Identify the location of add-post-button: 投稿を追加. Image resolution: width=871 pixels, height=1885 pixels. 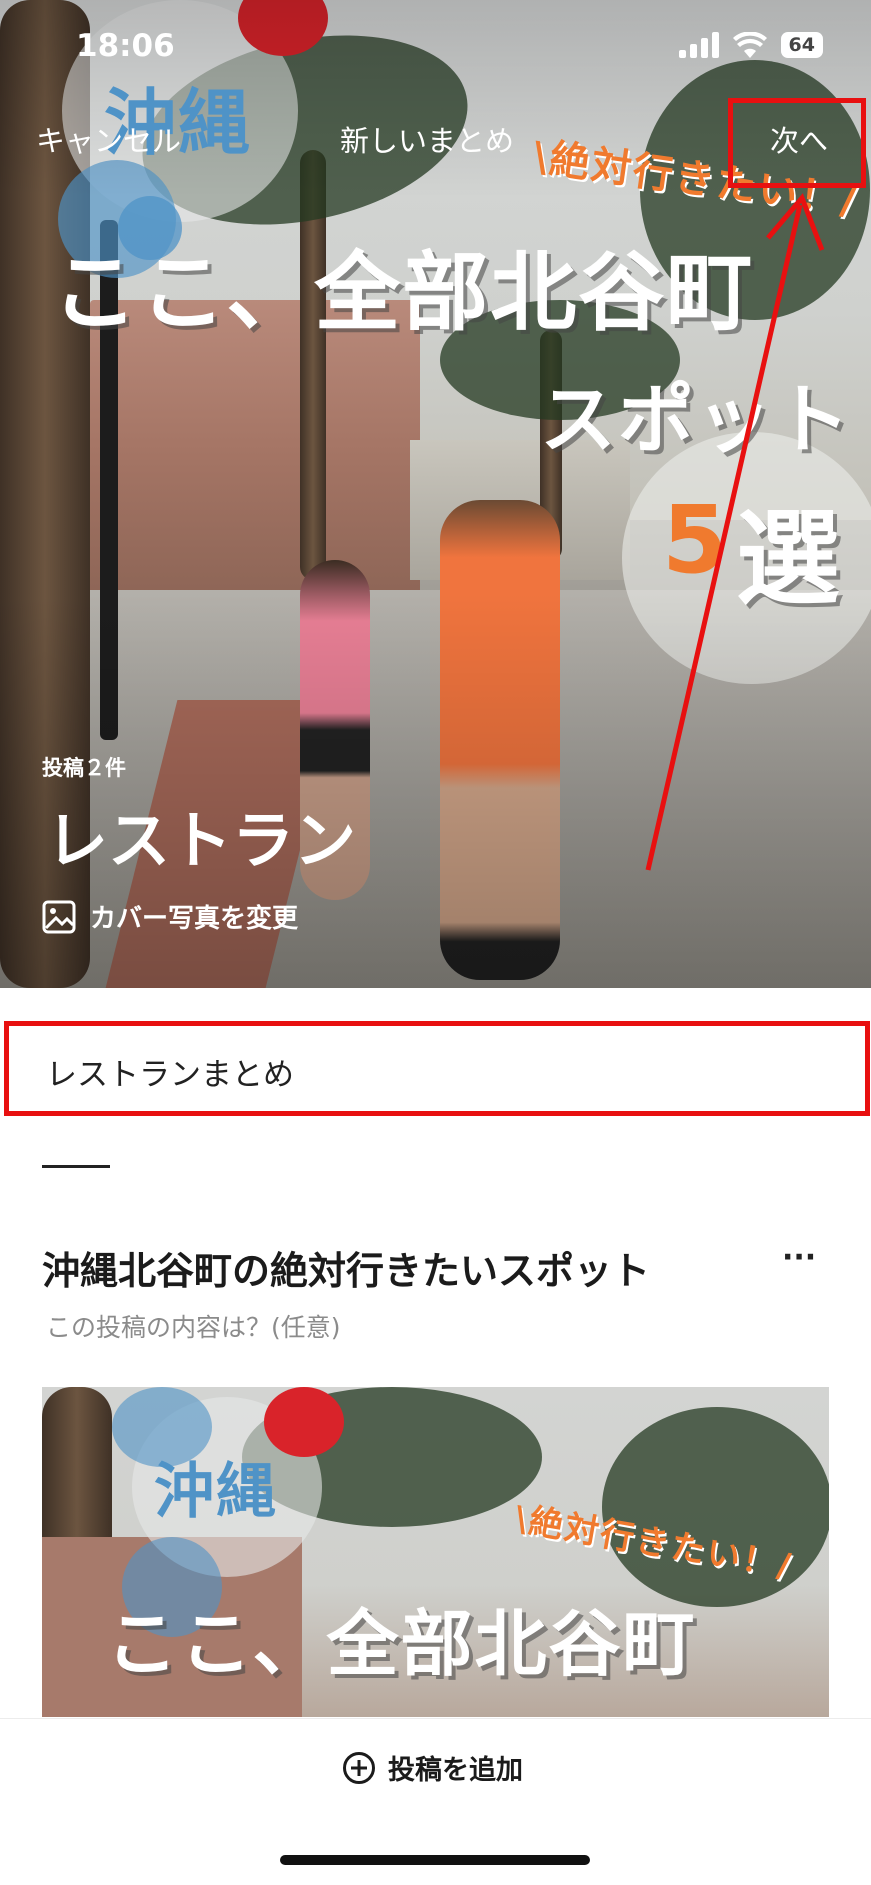
(432, 1767).